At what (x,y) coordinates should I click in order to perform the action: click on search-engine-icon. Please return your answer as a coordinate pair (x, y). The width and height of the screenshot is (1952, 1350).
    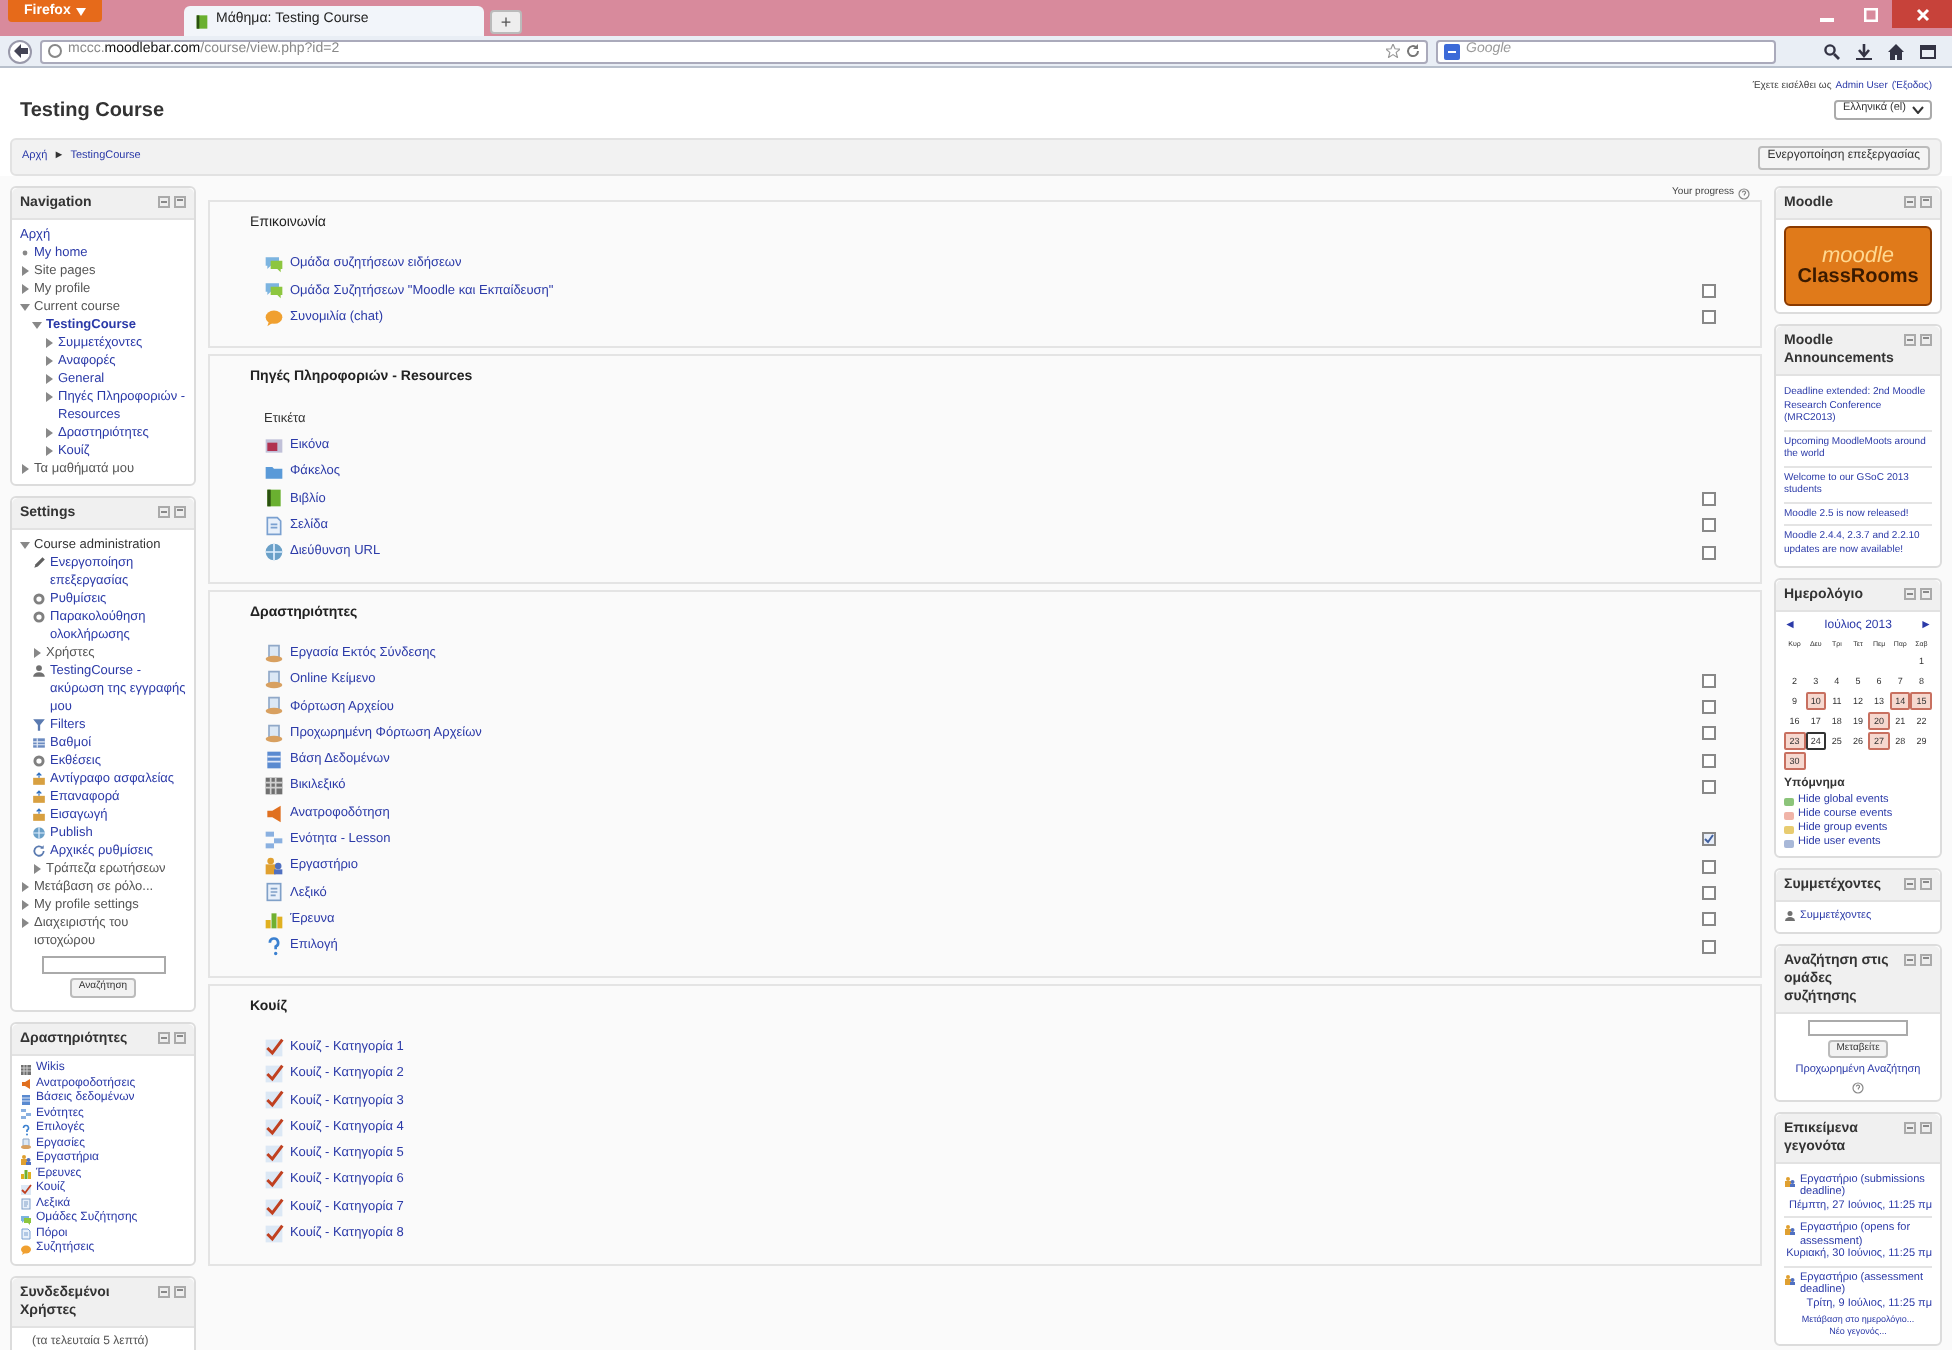
    Looking at the image, I should click on (1452, 51).